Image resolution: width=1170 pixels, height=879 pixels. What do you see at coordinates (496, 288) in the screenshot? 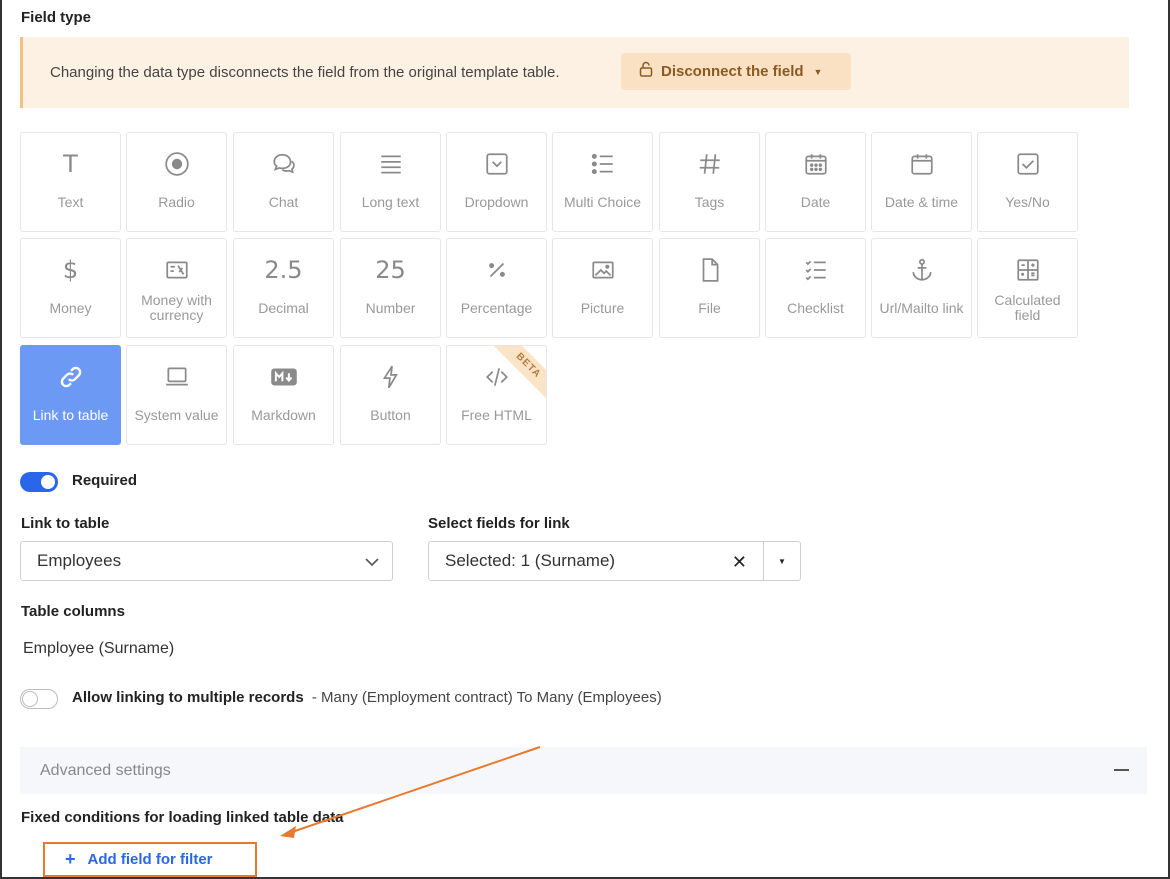
I see `type-tile-percentage: Percentage` at bounding box center [496, 288].